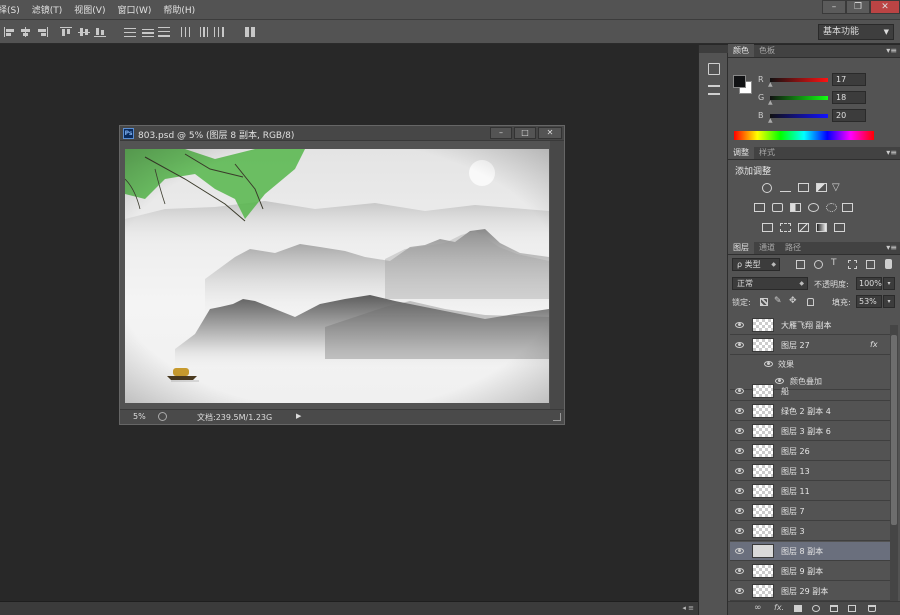 This screenshot has width=900, height=615. I want to click on opacity-dropdown-icon: ▾, so click(889, 283).